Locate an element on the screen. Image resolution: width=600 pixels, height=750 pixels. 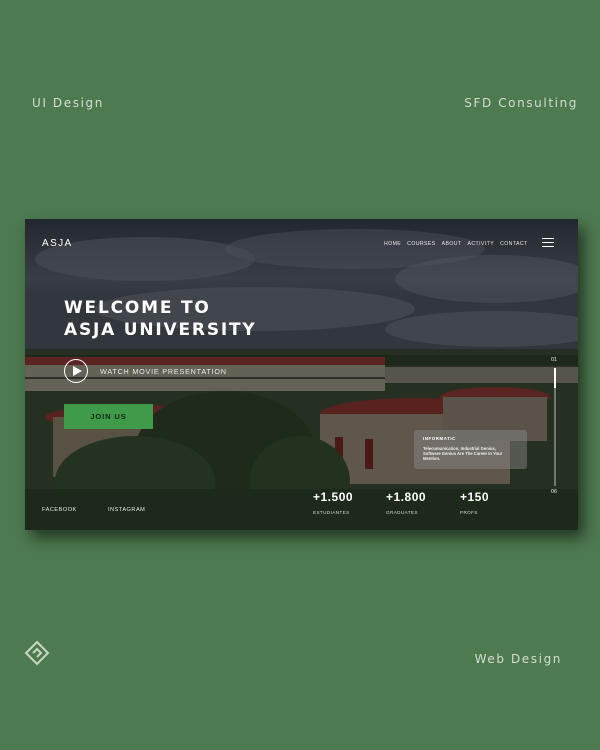
poster-label-web-design: Web Design is located at coordinates (518, 659).